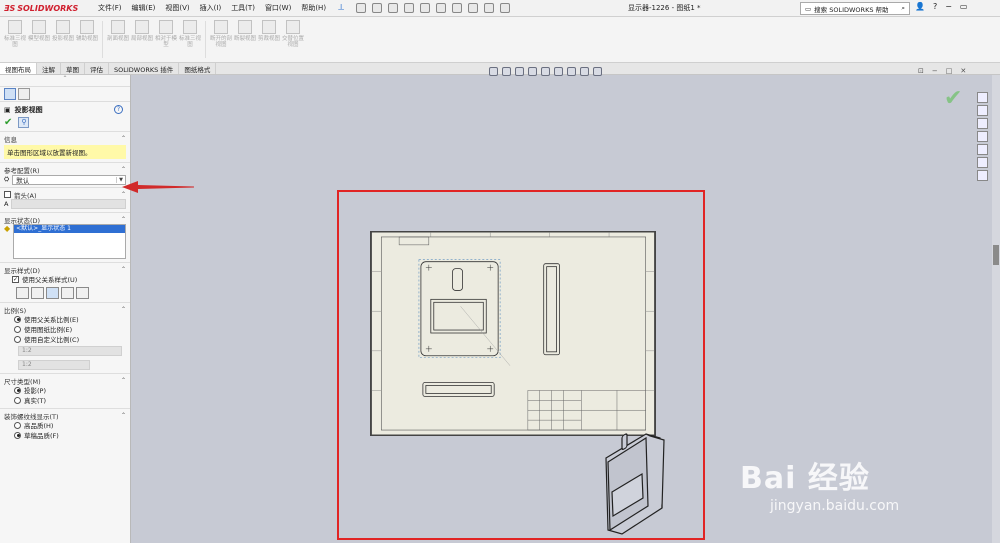 This screenshot has height=543, width=1000. I want to click on scale-option-sheet: 使用图纸比例(E), so click(70, 329).